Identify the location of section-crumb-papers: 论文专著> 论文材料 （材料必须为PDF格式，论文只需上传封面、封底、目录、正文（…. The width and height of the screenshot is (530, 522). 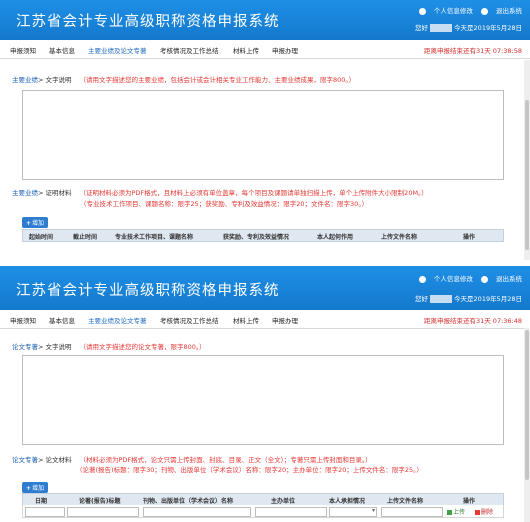
(192, 460).